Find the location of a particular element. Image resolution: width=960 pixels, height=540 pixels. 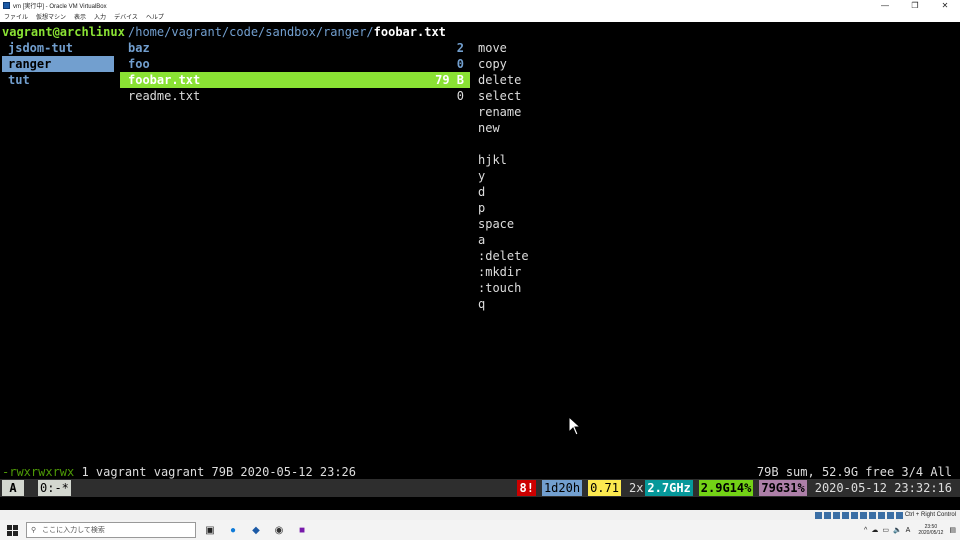

recording-icon is located at coordinates (881, 515).